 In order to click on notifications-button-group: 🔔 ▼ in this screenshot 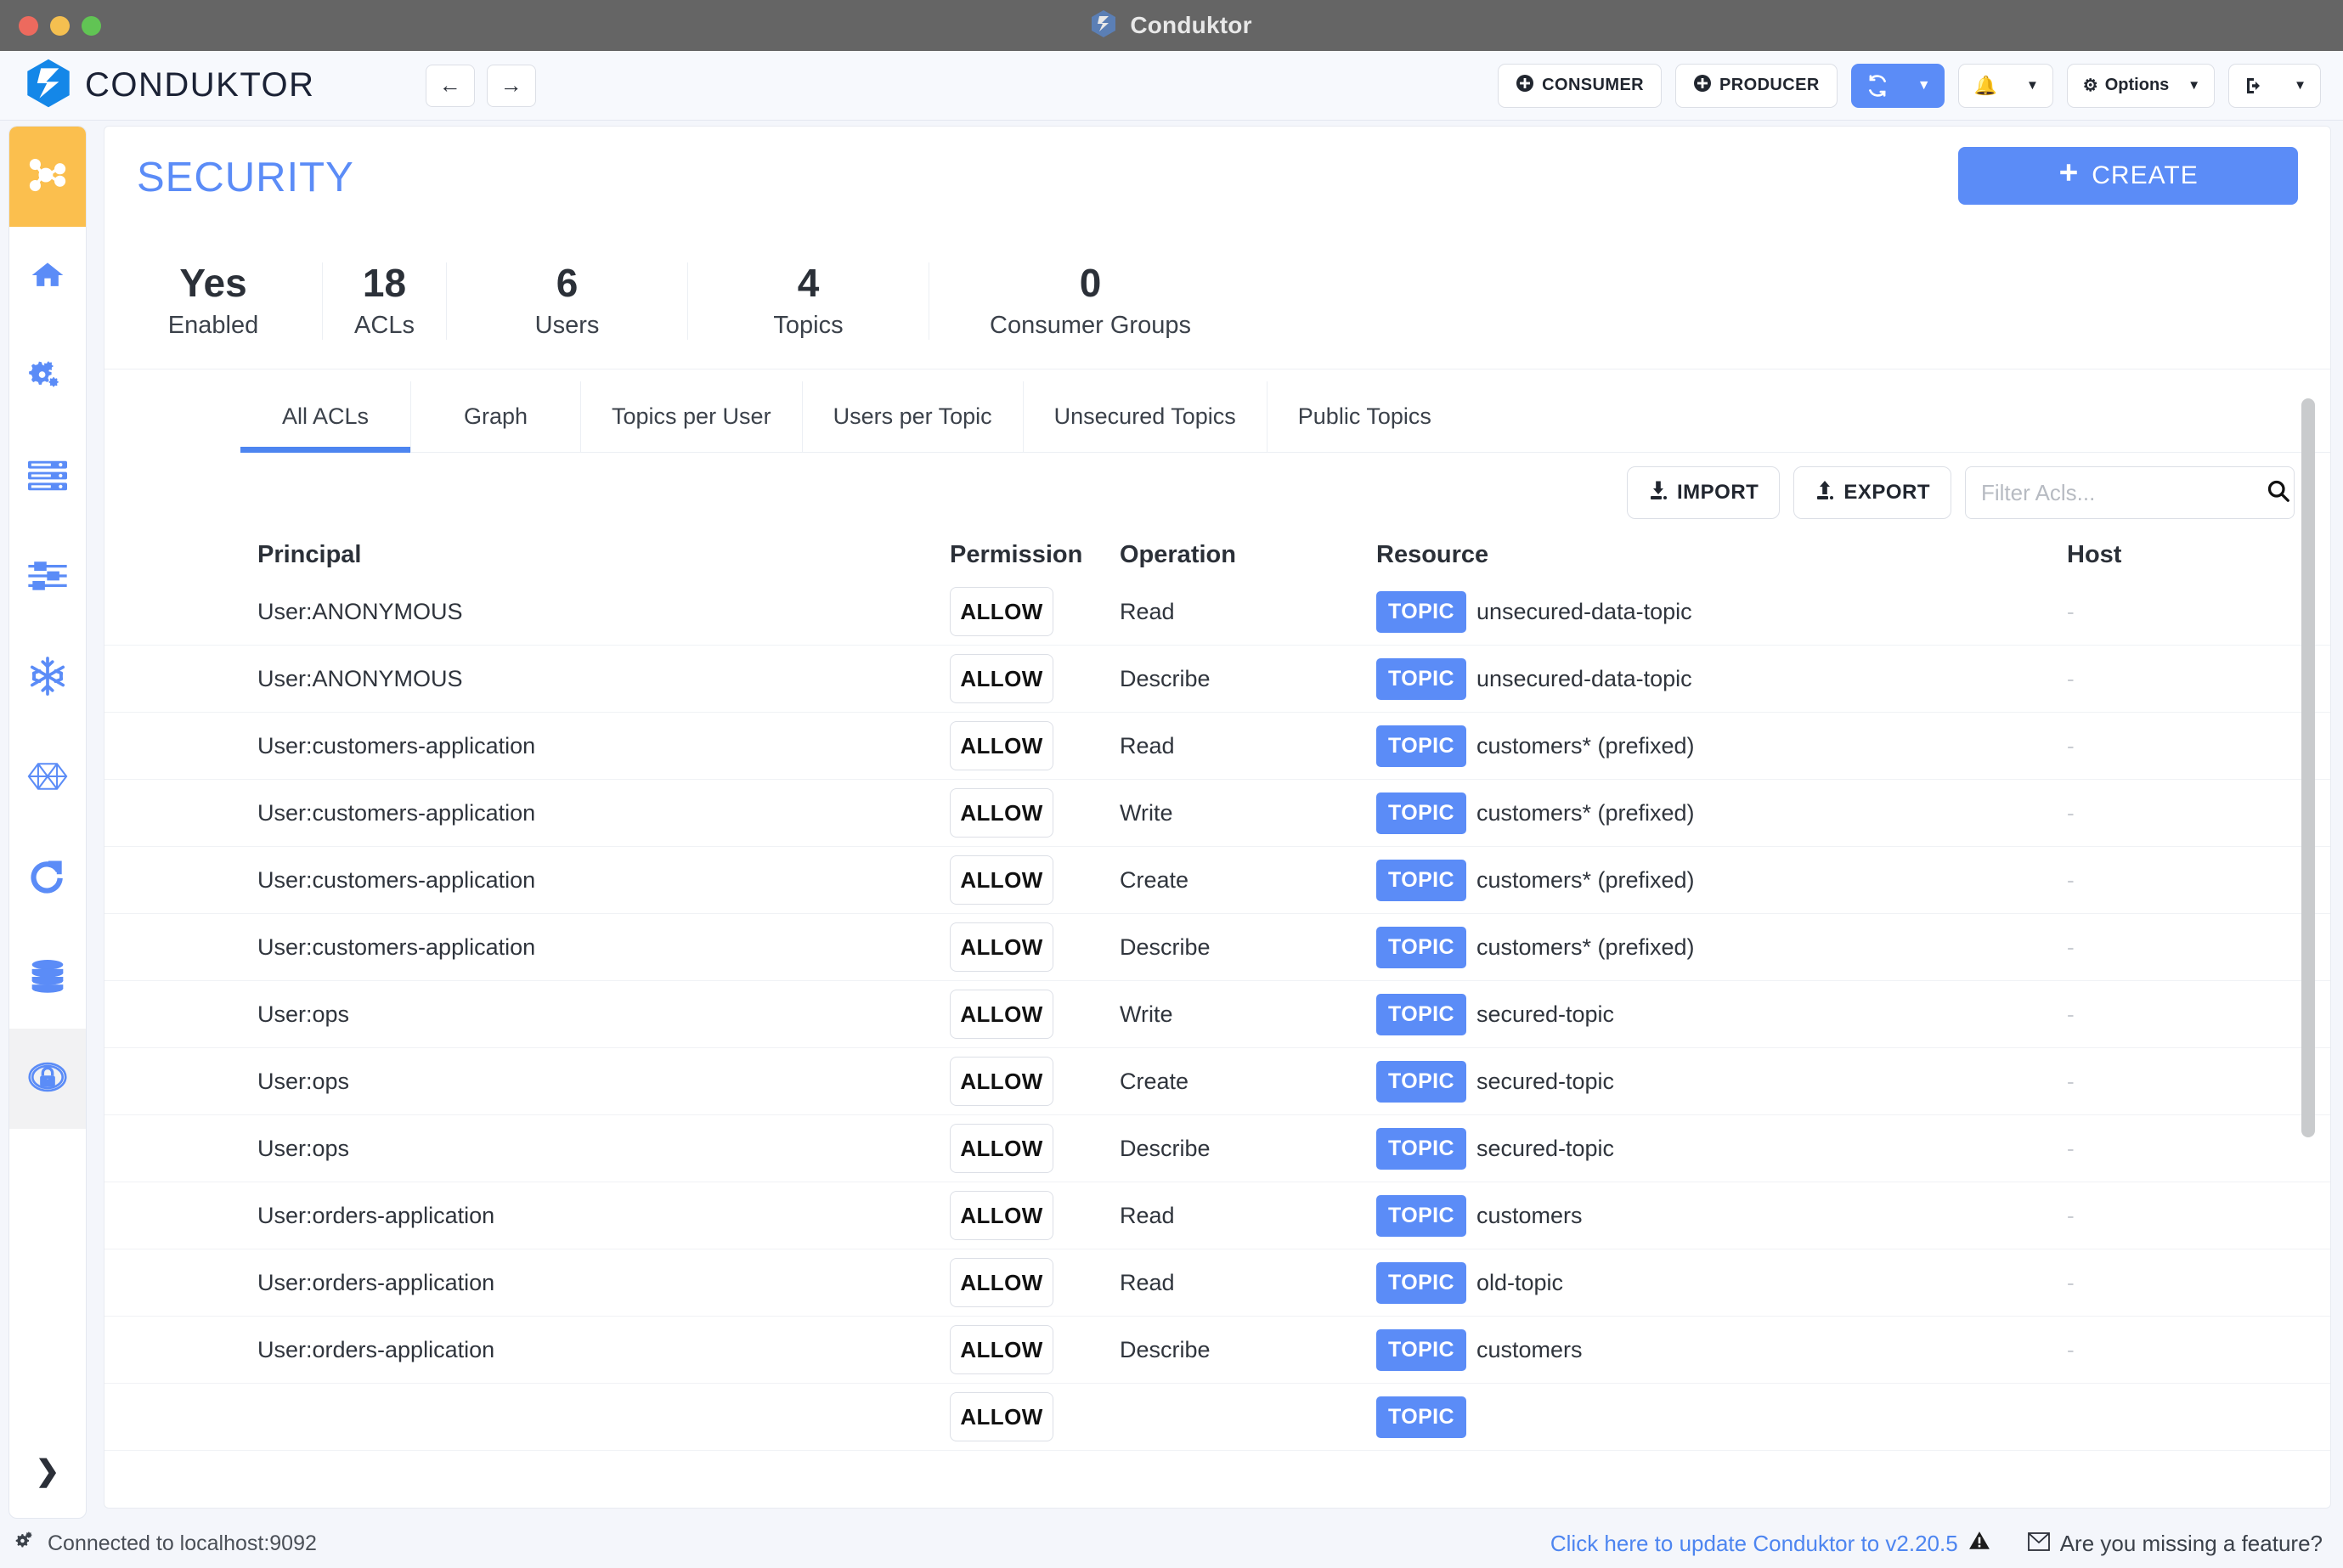, I will do `click(2005, 86)`.